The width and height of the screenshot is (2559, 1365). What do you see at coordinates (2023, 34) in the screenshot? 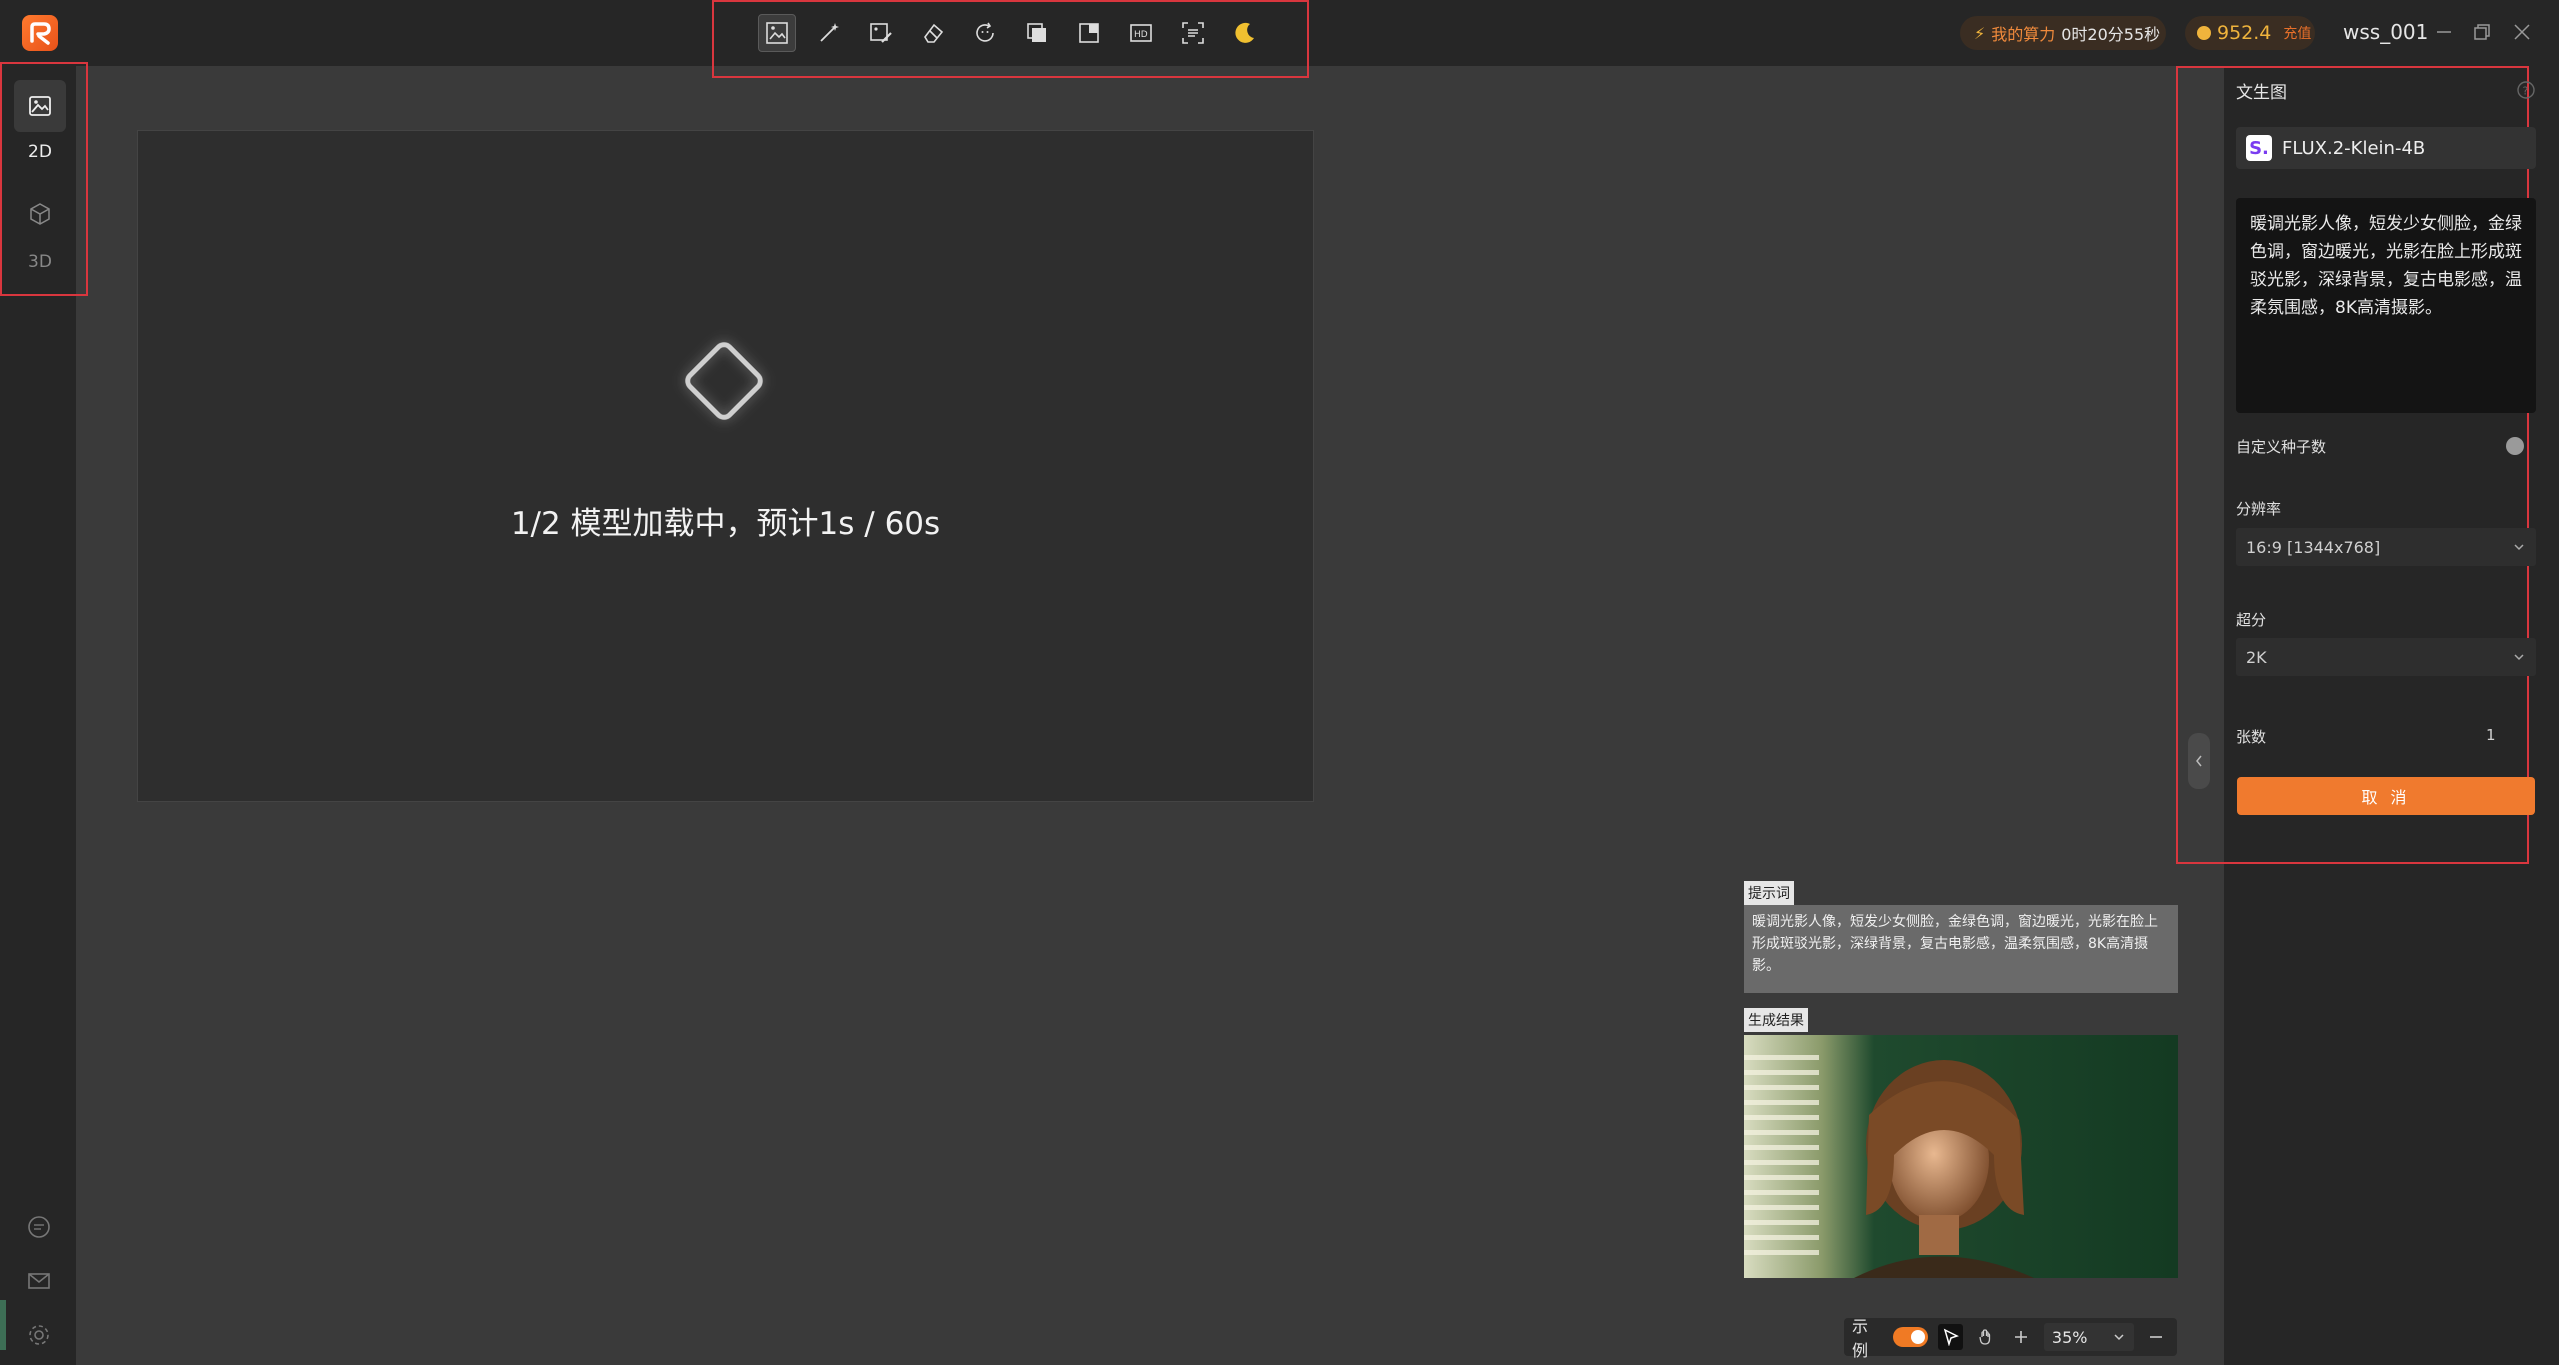
I see `power-label: 我的算力` at bounding box center [2023, 34].